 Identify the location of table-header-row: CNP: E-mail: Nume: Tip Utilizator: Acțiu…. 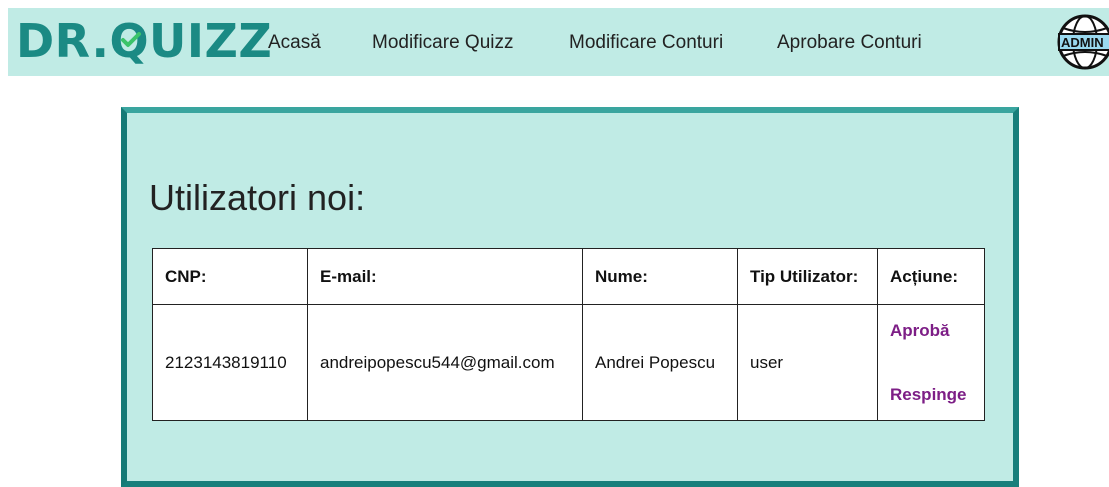
(568, 276).